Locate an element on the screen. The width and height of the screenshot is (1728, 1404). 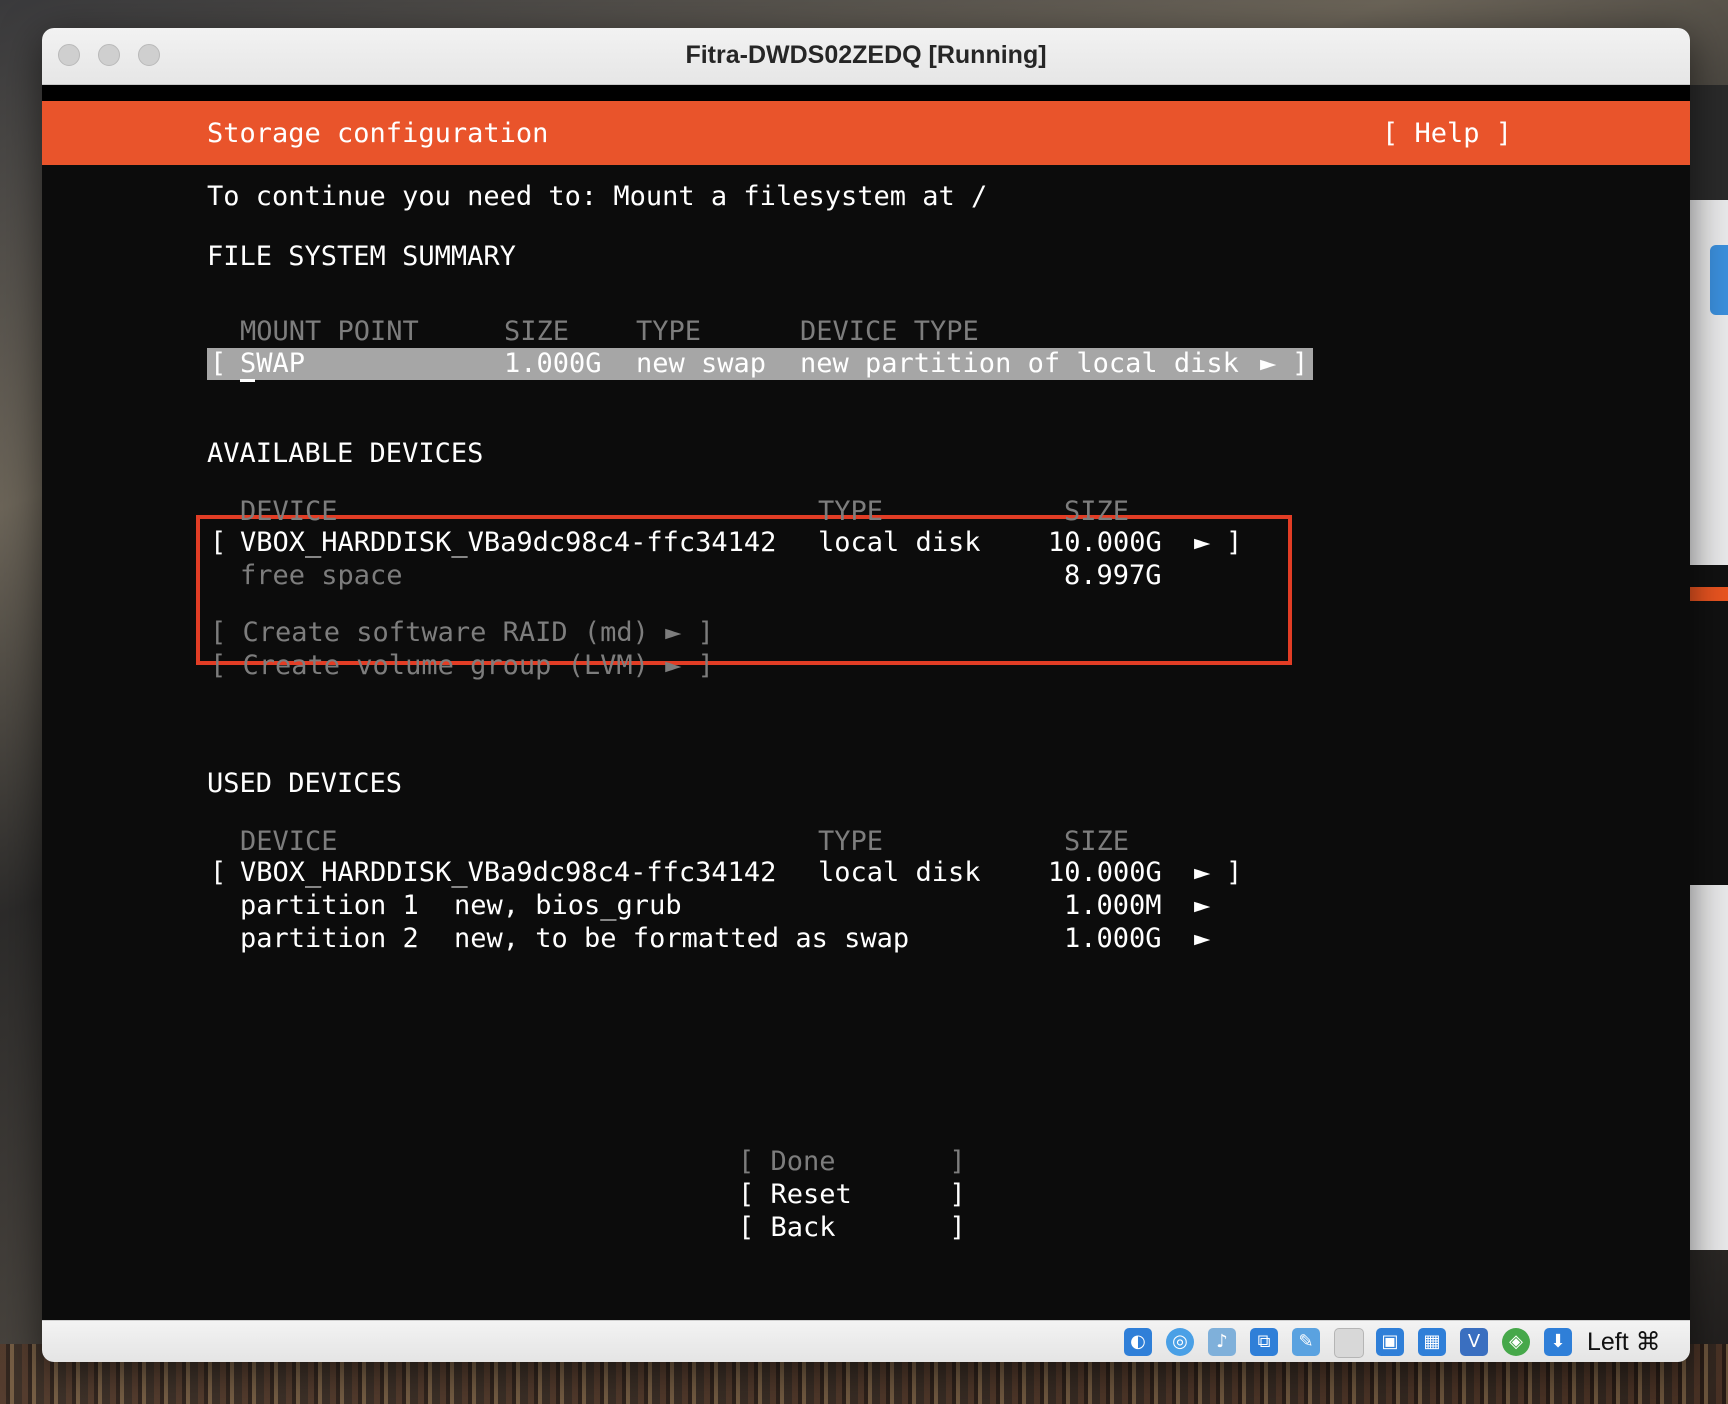
done-button: [ Done ] is located at coordinates (852, 1161).